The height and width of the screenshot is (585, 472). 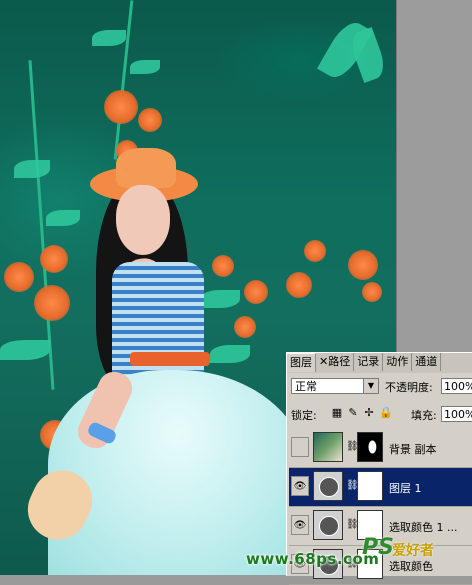 What do you see at coordinates (378, 547) in the screenshot?
I see `logo: PS` at bounding box center [378, 547].